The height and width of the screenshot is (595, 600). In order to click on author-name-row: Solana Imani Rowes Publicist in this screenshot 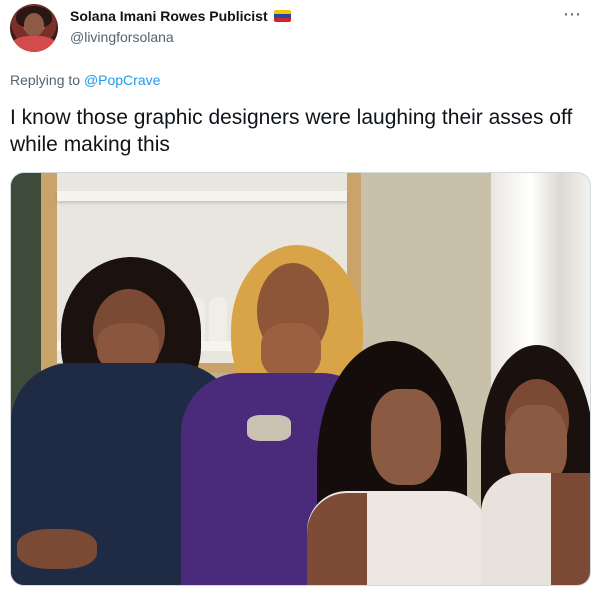, I will do `click(180, 16)`.